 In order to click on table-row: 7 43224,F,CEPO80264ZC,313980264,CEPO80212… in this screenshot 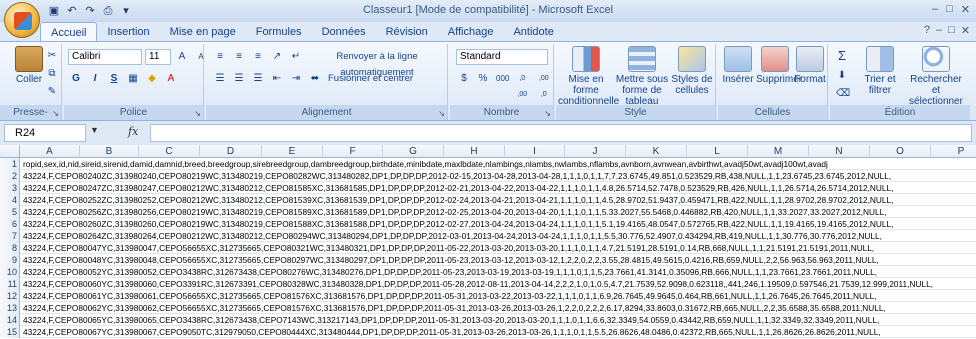, I will do `click(488, 236)`.